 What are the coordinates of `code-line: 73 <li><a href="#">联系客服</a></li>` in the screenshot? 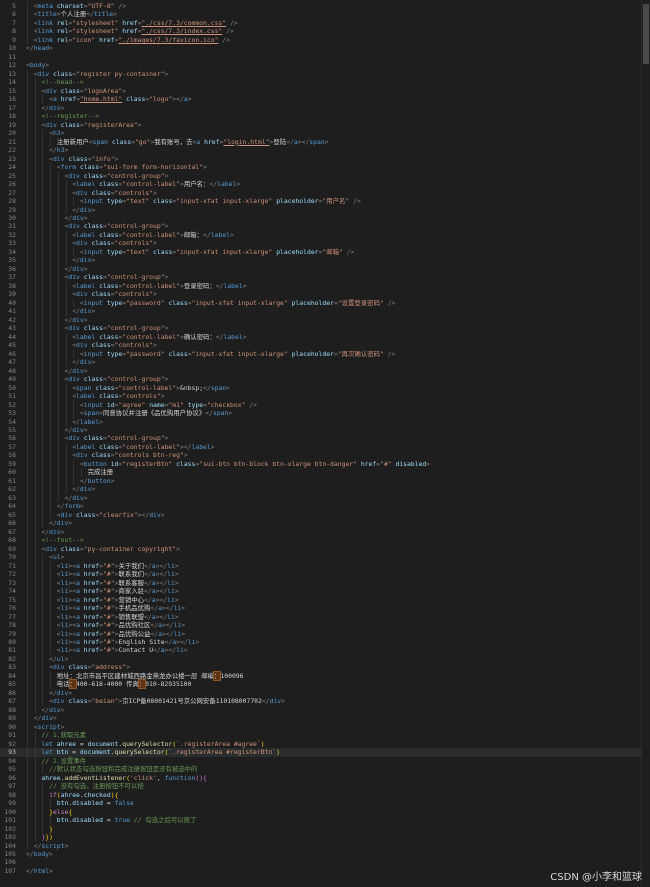 It's located at (325, 583).